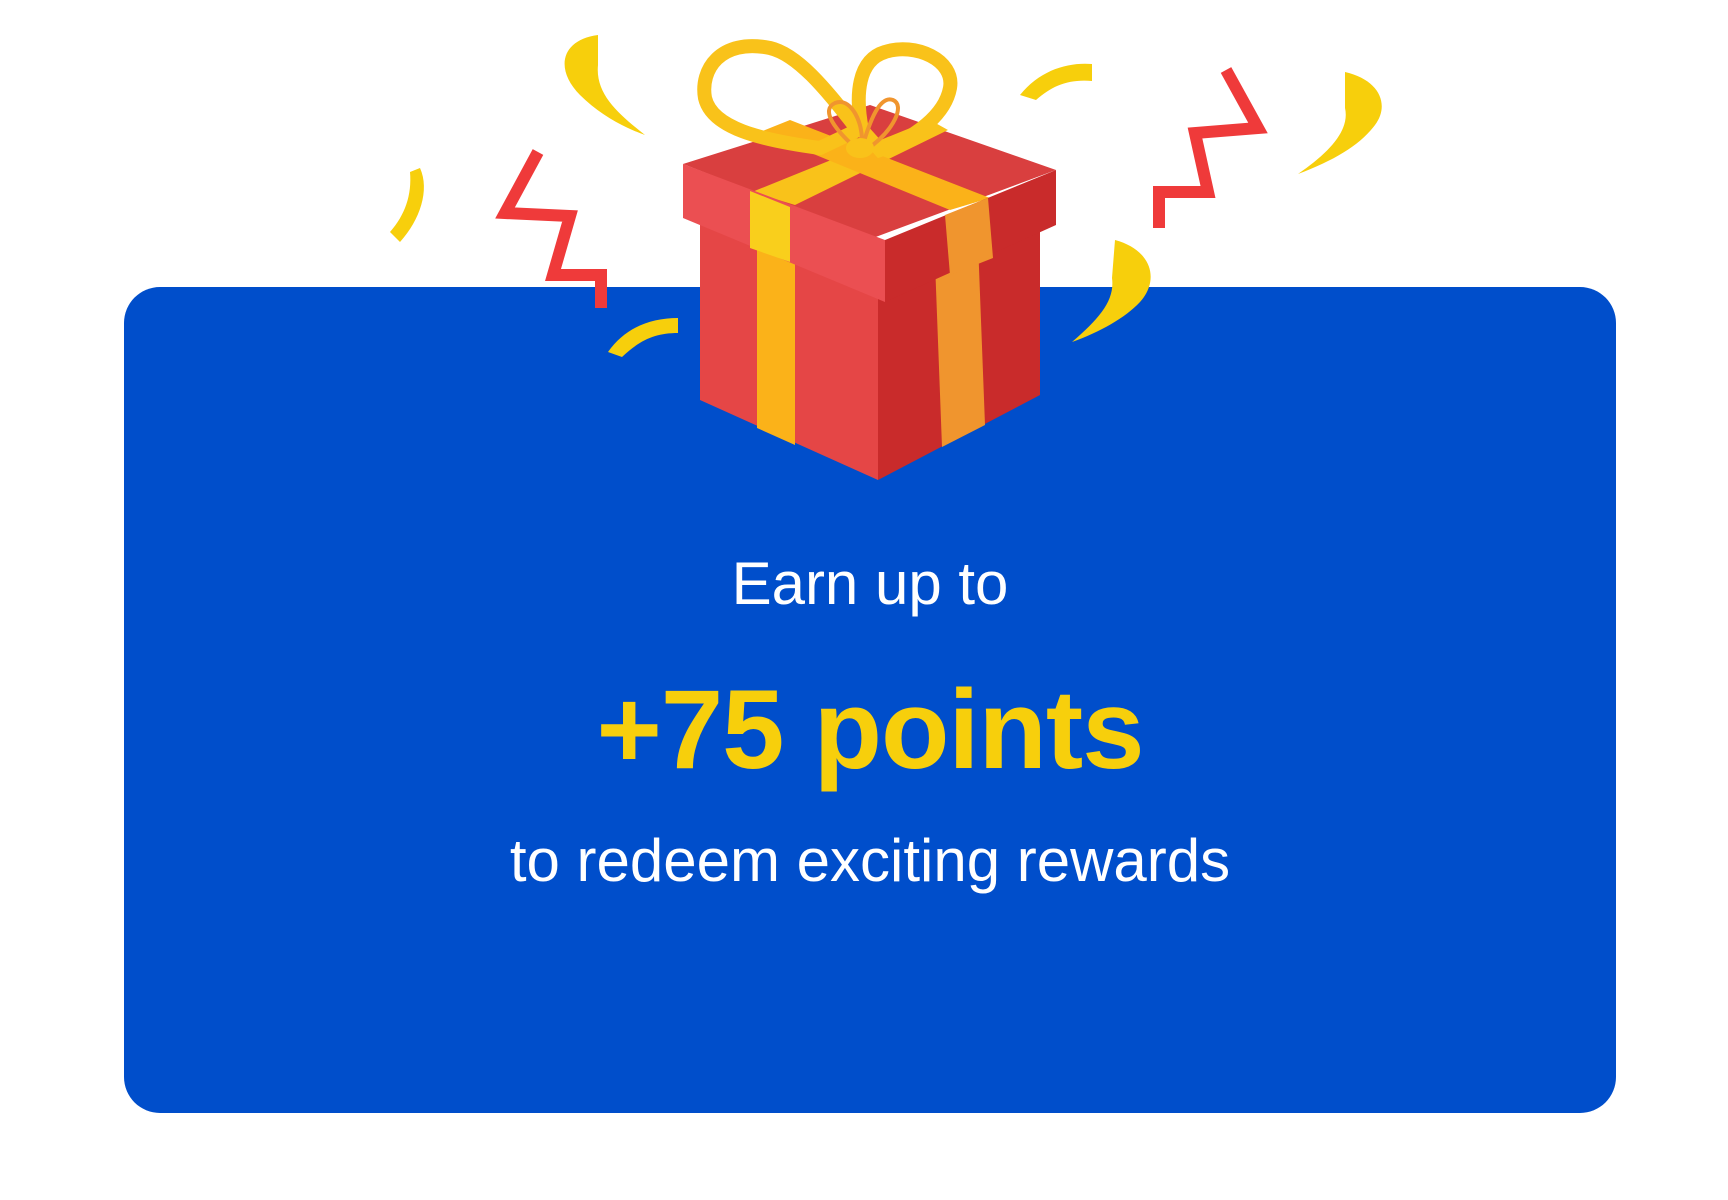 The image size is (1728, 1200). Describe the element at coordinates (870, 729) in the screenshot. I see `points-amount: +75 points` at that location.